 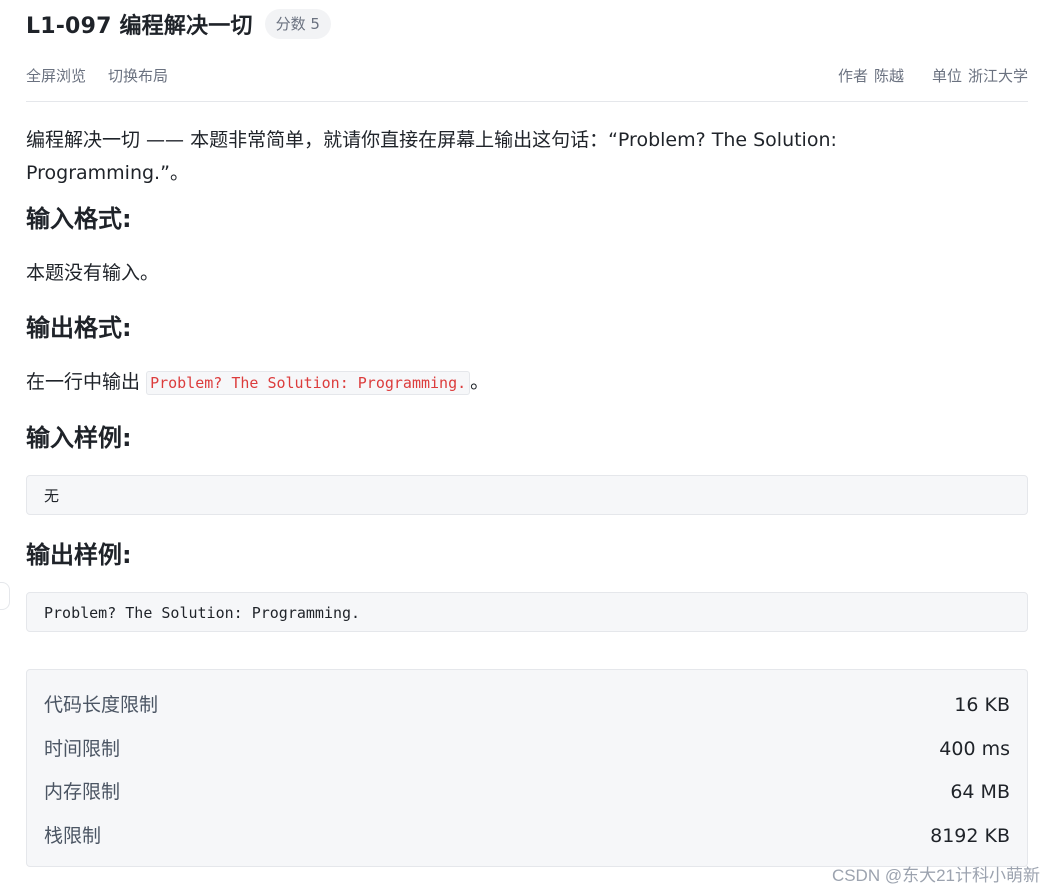 I want to click on org-value: 浙江大学, so click(x=997, y=75).